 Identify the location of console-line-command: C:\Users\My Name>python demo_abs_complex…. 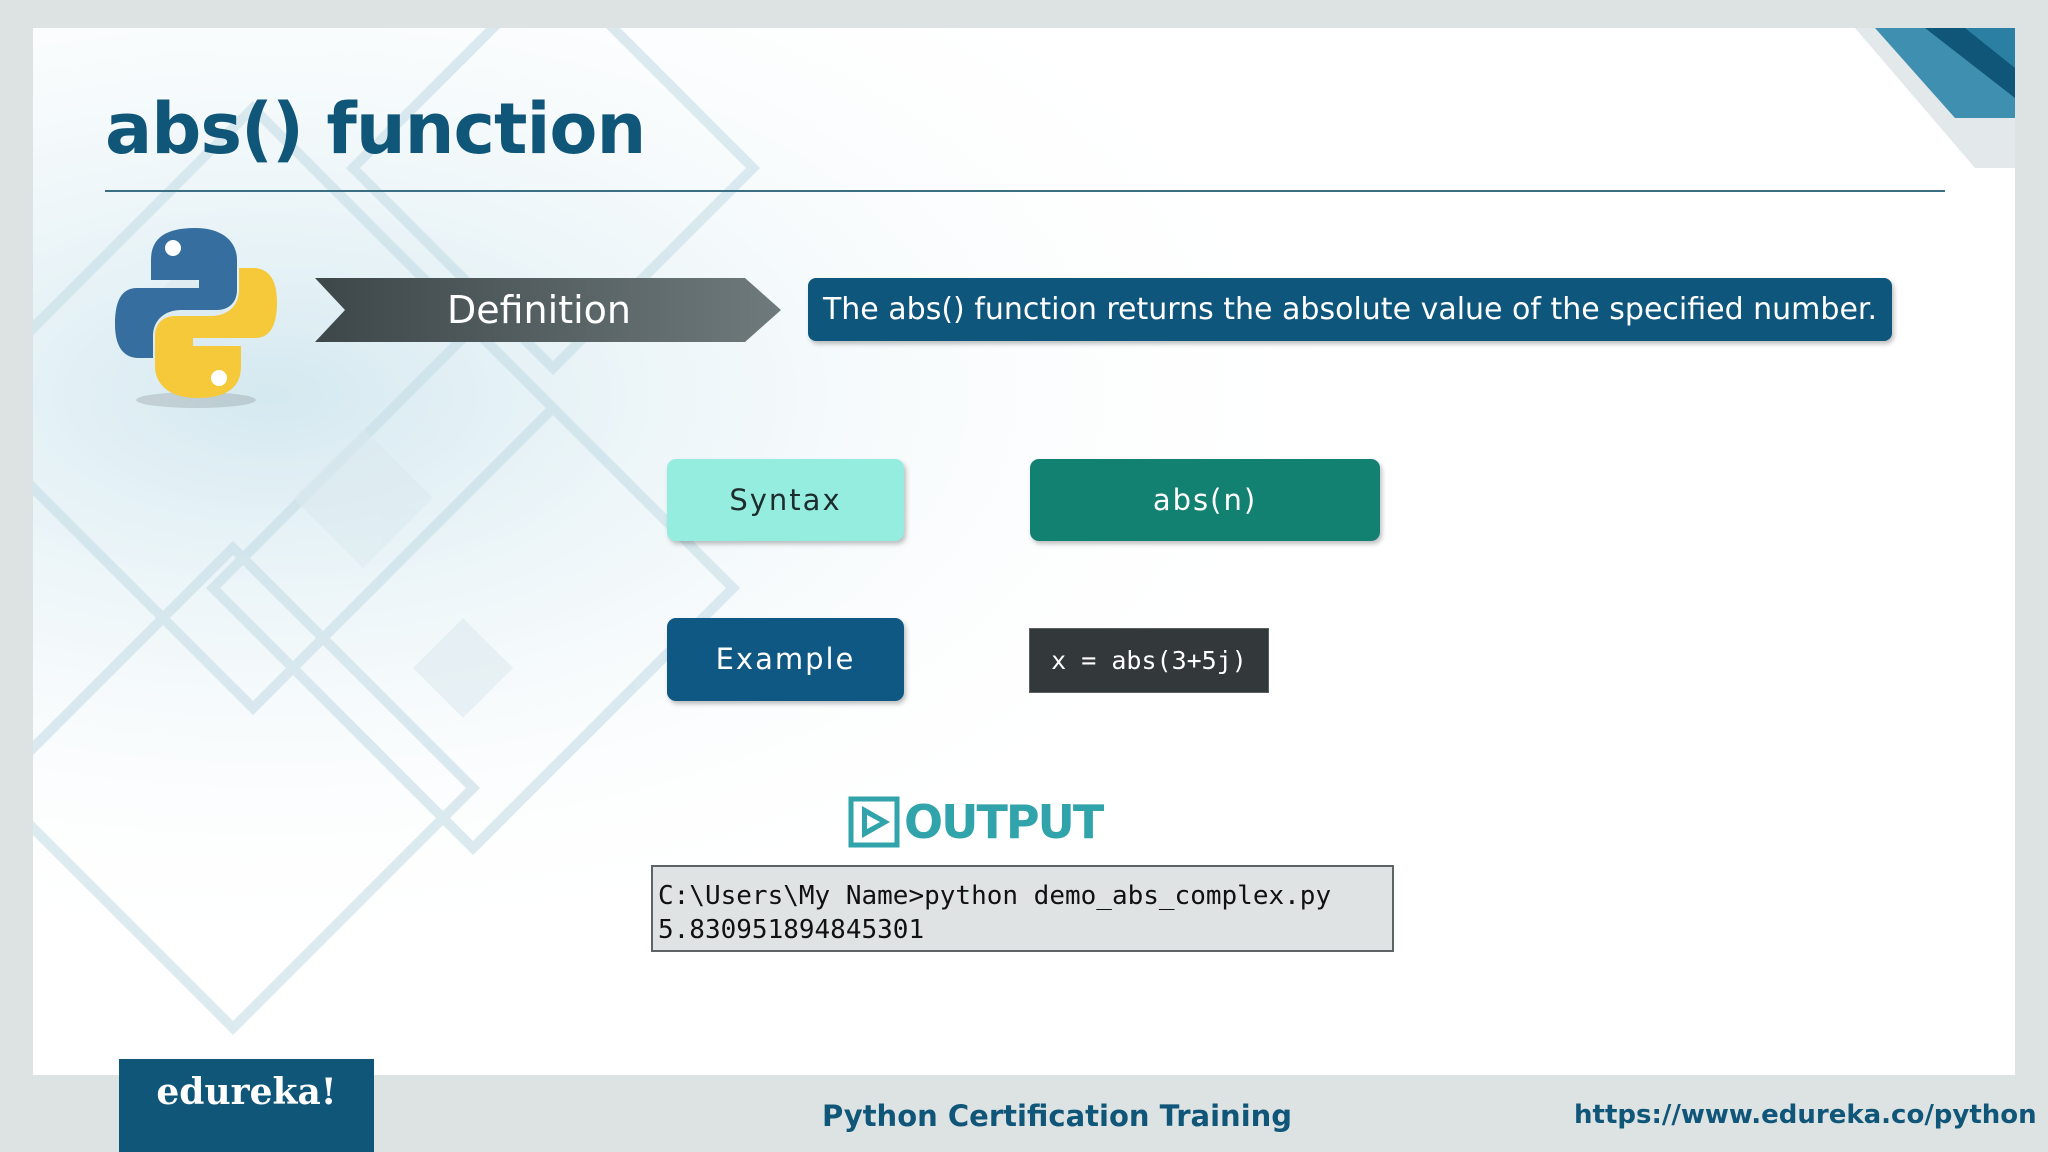
(995, 896).